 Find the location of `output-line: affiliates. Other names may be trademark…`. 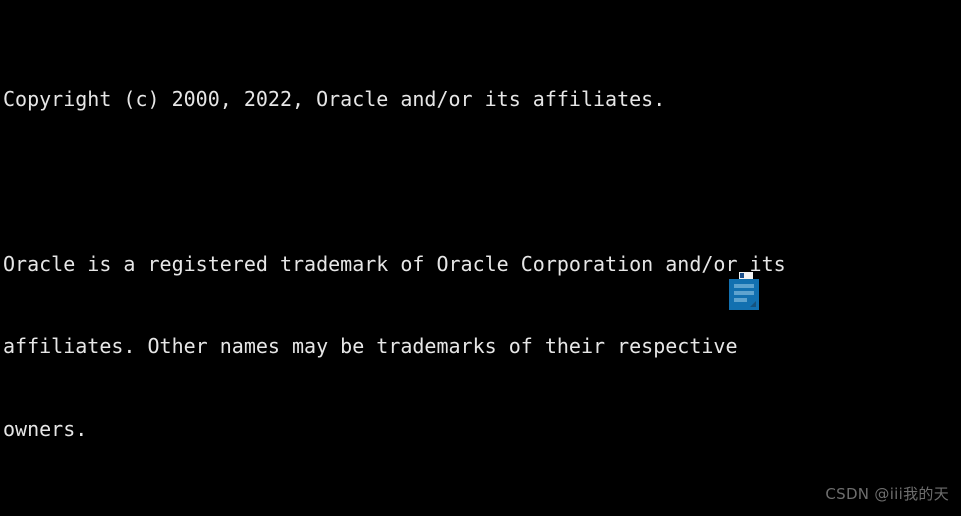

output-line: affiliates. Other names may be trademark… is located at coordinates (370, 346).